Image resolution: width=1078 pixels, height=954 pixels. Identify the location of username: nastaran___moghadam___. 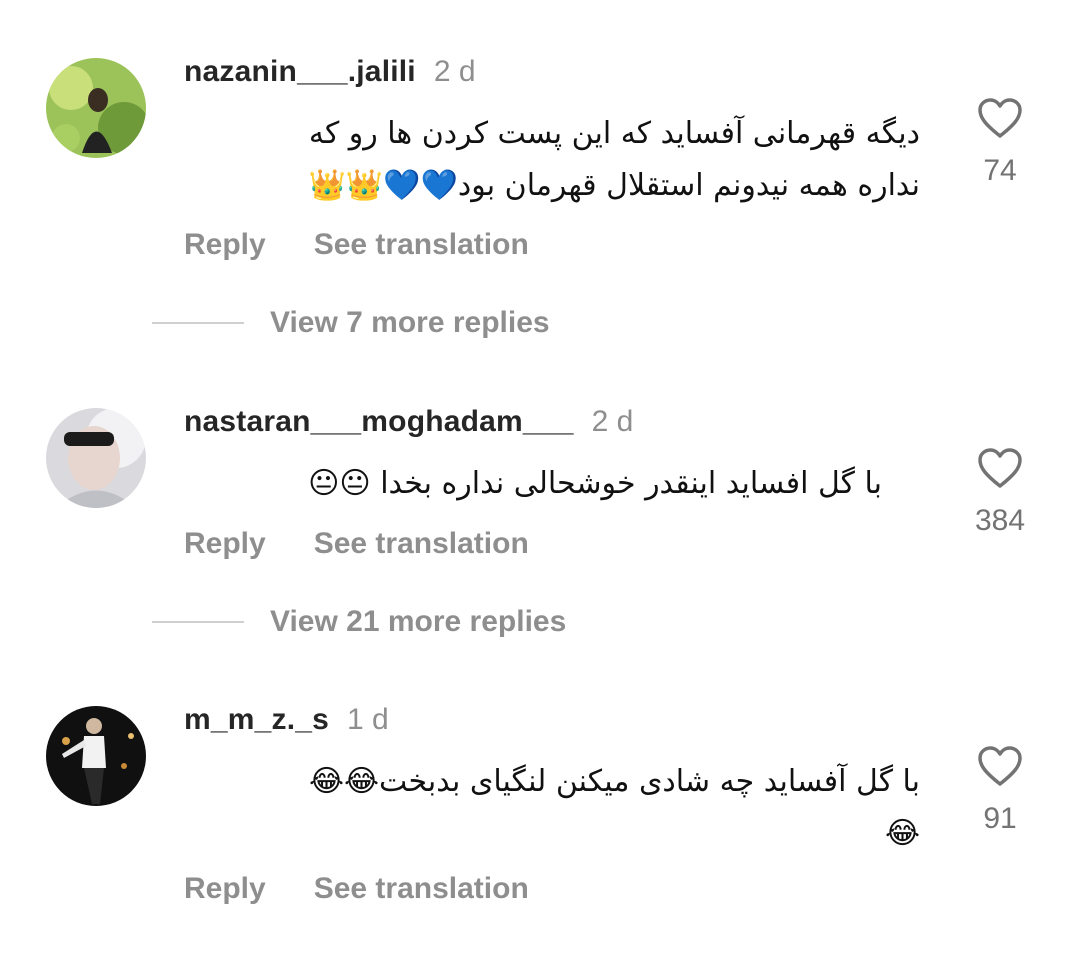
(379, 422).